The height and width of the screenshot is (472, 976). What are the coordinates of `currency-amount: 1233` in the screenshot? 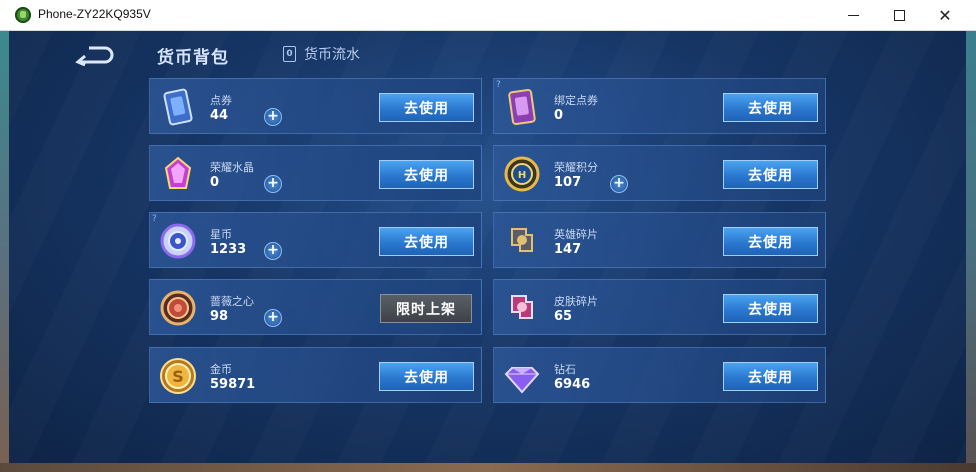 It's located at (228, 249).